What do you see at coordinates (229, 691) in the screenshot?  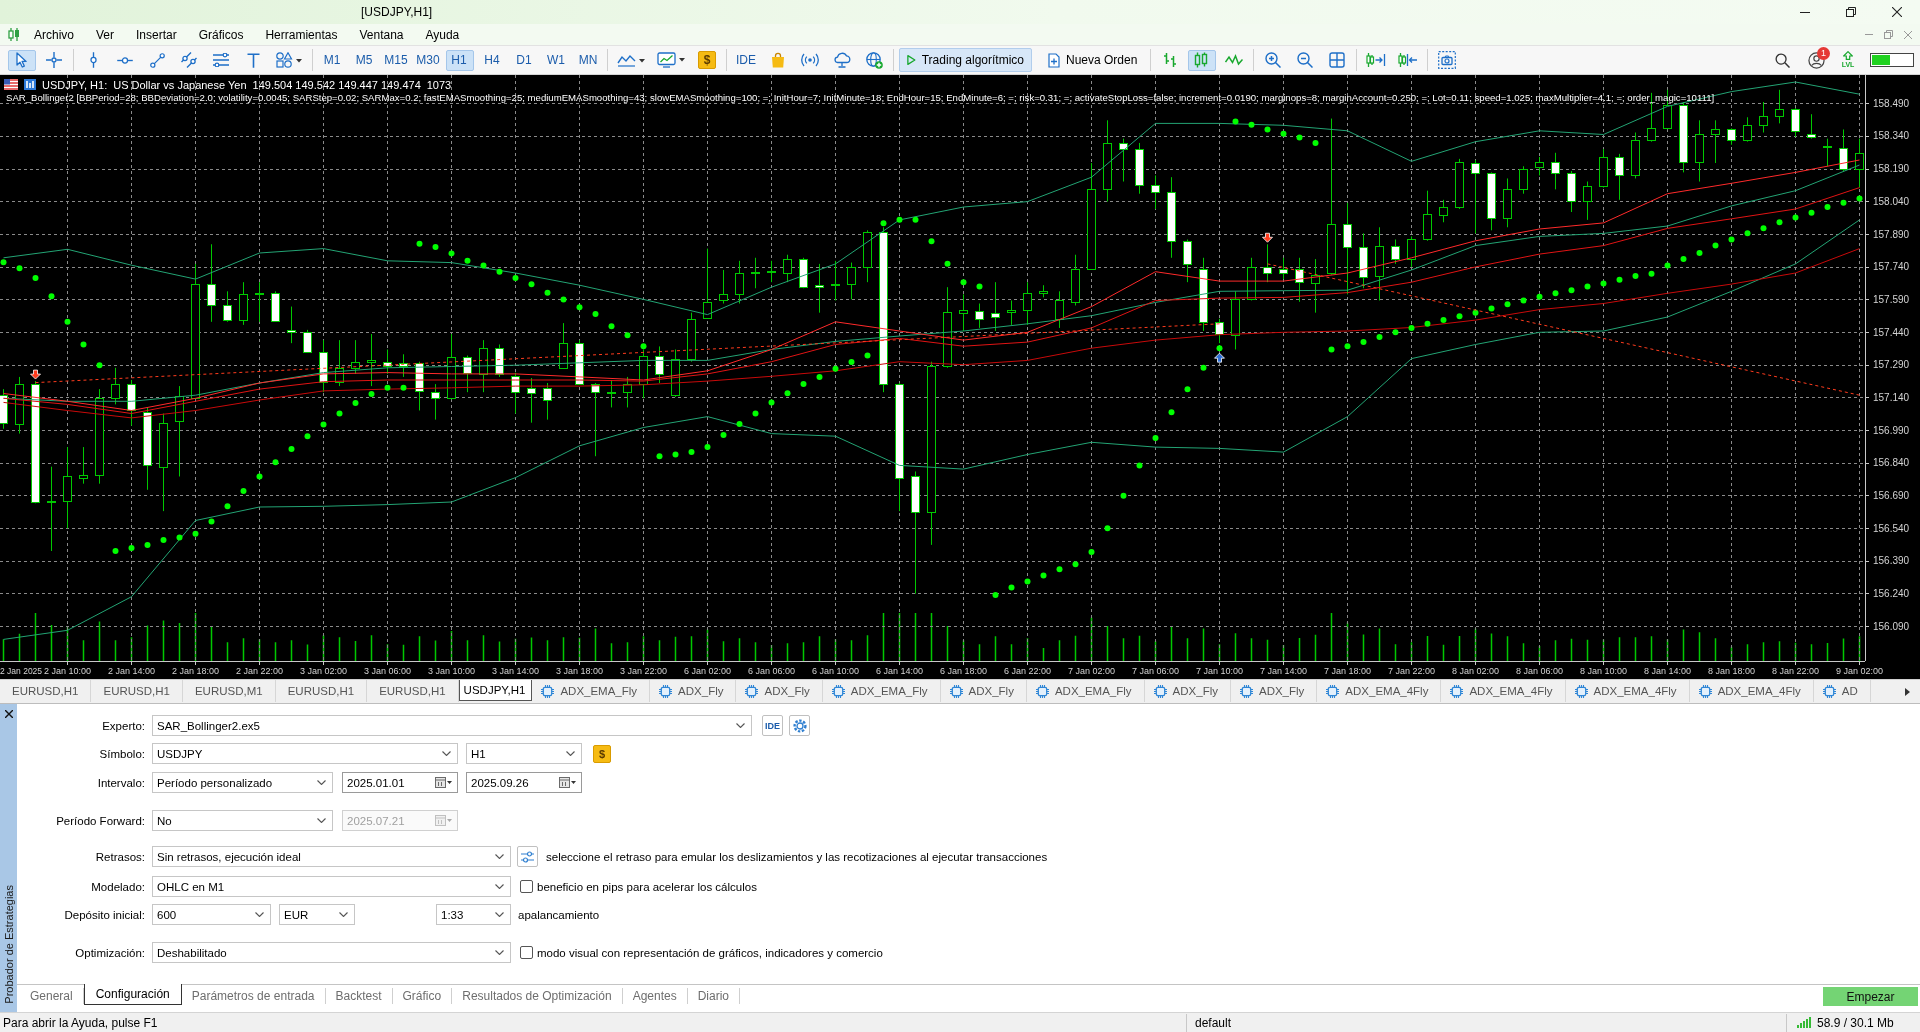 I see `chart-tab: EURUSD,M1` at bounding box center [229, 691].